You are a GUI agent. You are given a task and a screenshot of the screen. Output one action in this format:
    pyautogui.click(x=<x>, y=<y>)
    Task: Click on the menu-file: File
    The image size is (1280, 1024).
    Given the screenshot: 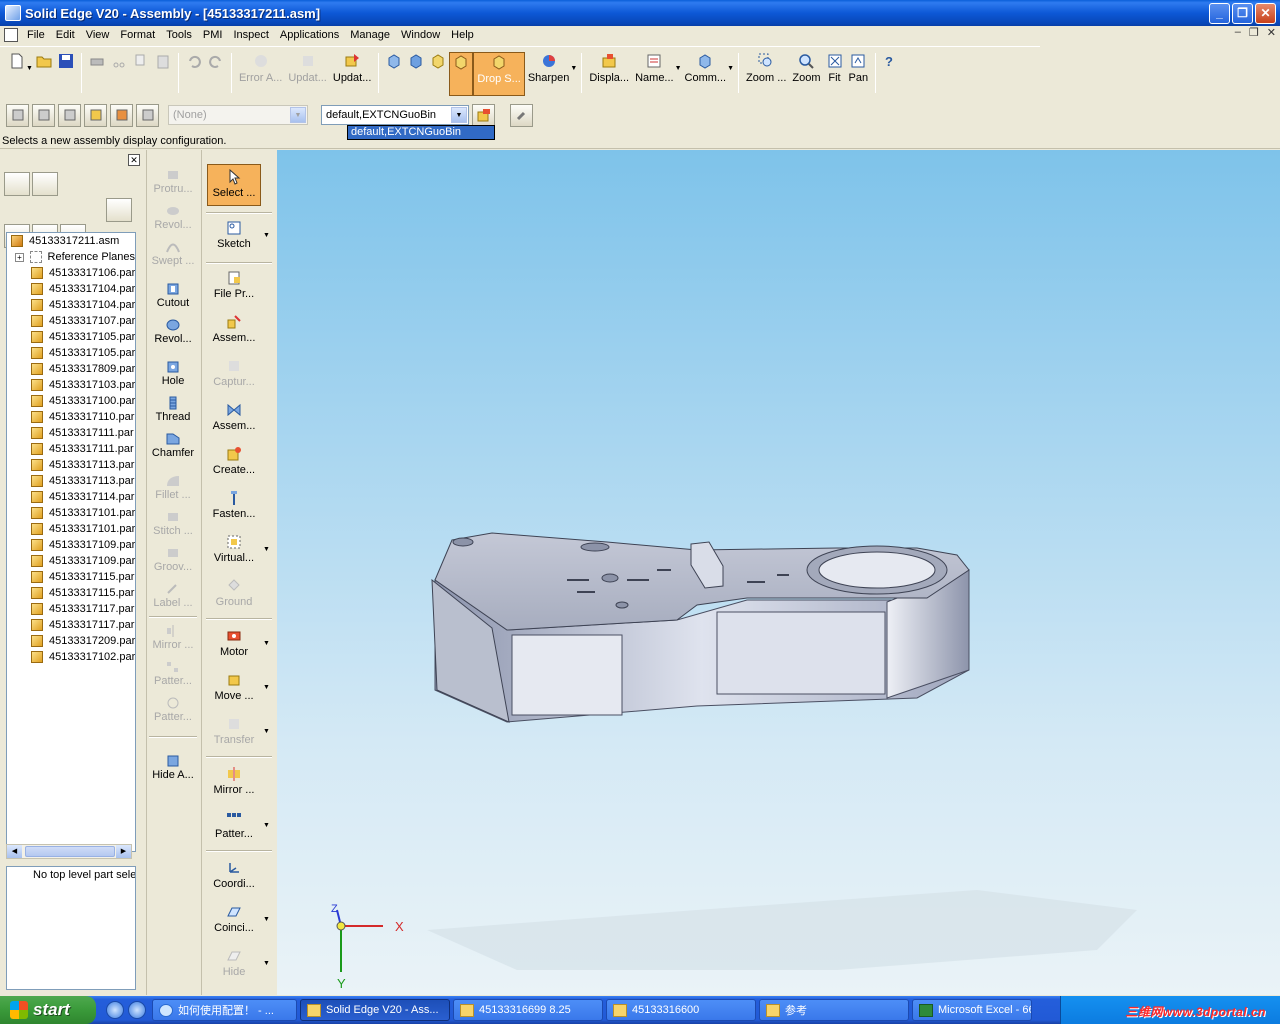 What is the action you would take?
    pyautogui.click(x=36, y=35)
    